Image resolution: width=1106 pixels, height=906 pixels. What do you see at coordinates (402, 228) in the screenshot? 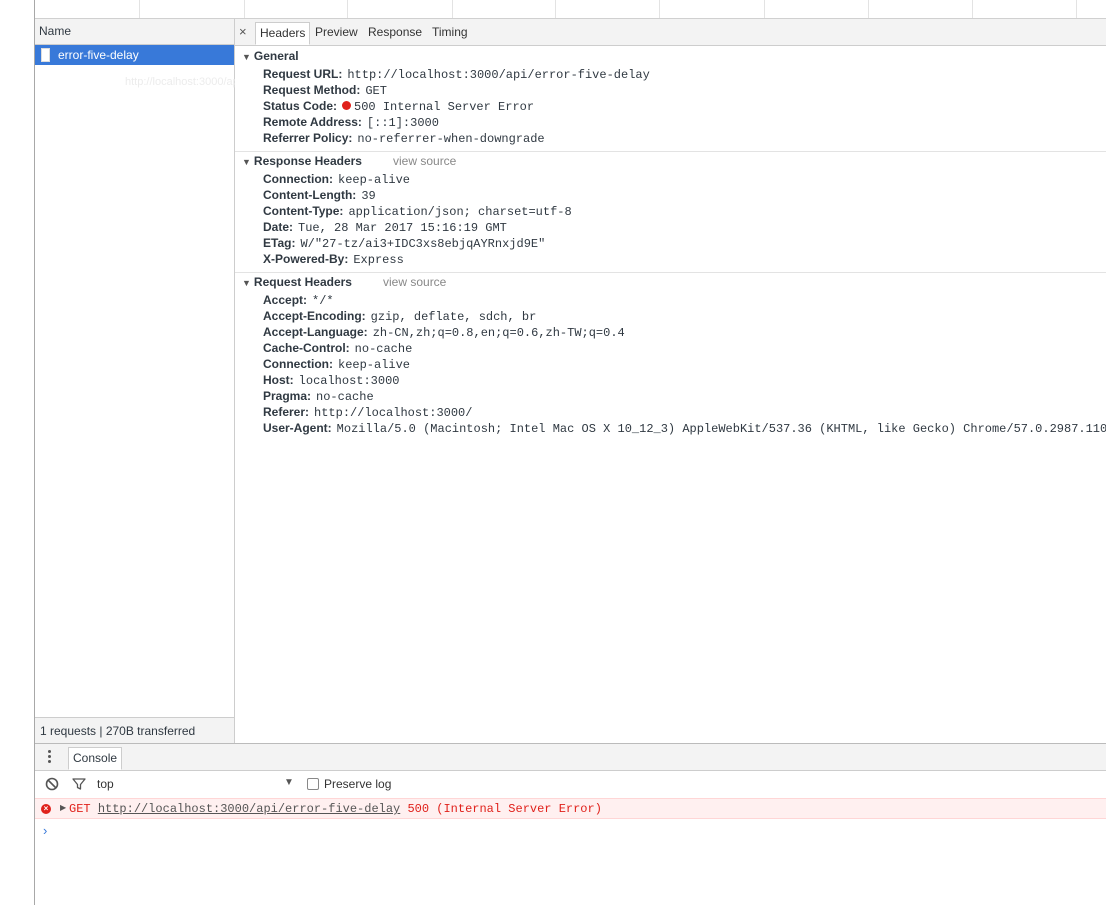
I see `header-value: Tue, 28 Mar 2017 15:16:19 GMT` at bounding box center [402, 228].